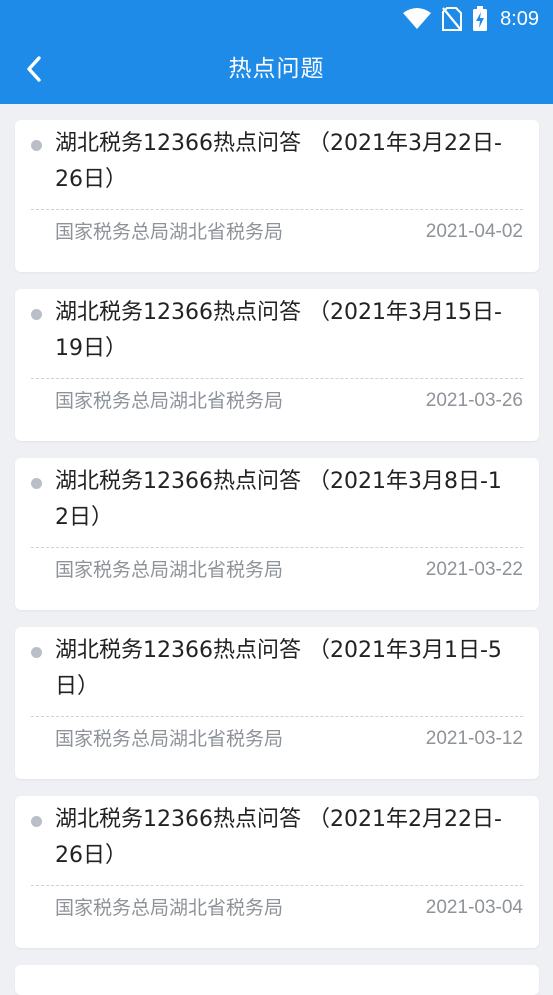  What do you see at coordinates (452, 19) in the screenshot?
I see `no-sim-icon` at bounding box center [452, 19].